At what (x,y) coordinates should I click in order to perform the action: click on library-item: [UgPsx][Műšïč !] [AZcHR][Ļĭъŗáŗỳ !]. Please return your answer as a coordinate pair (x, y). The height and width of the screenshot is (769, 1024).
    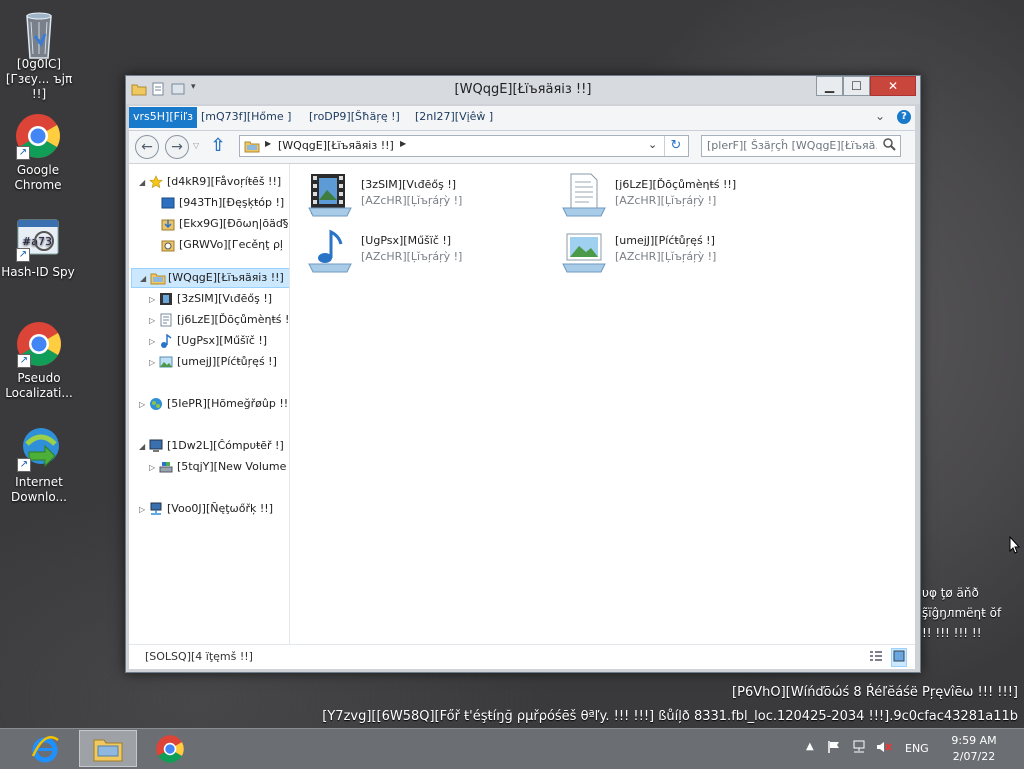
    Looking at the image, I should click on (427, 253).